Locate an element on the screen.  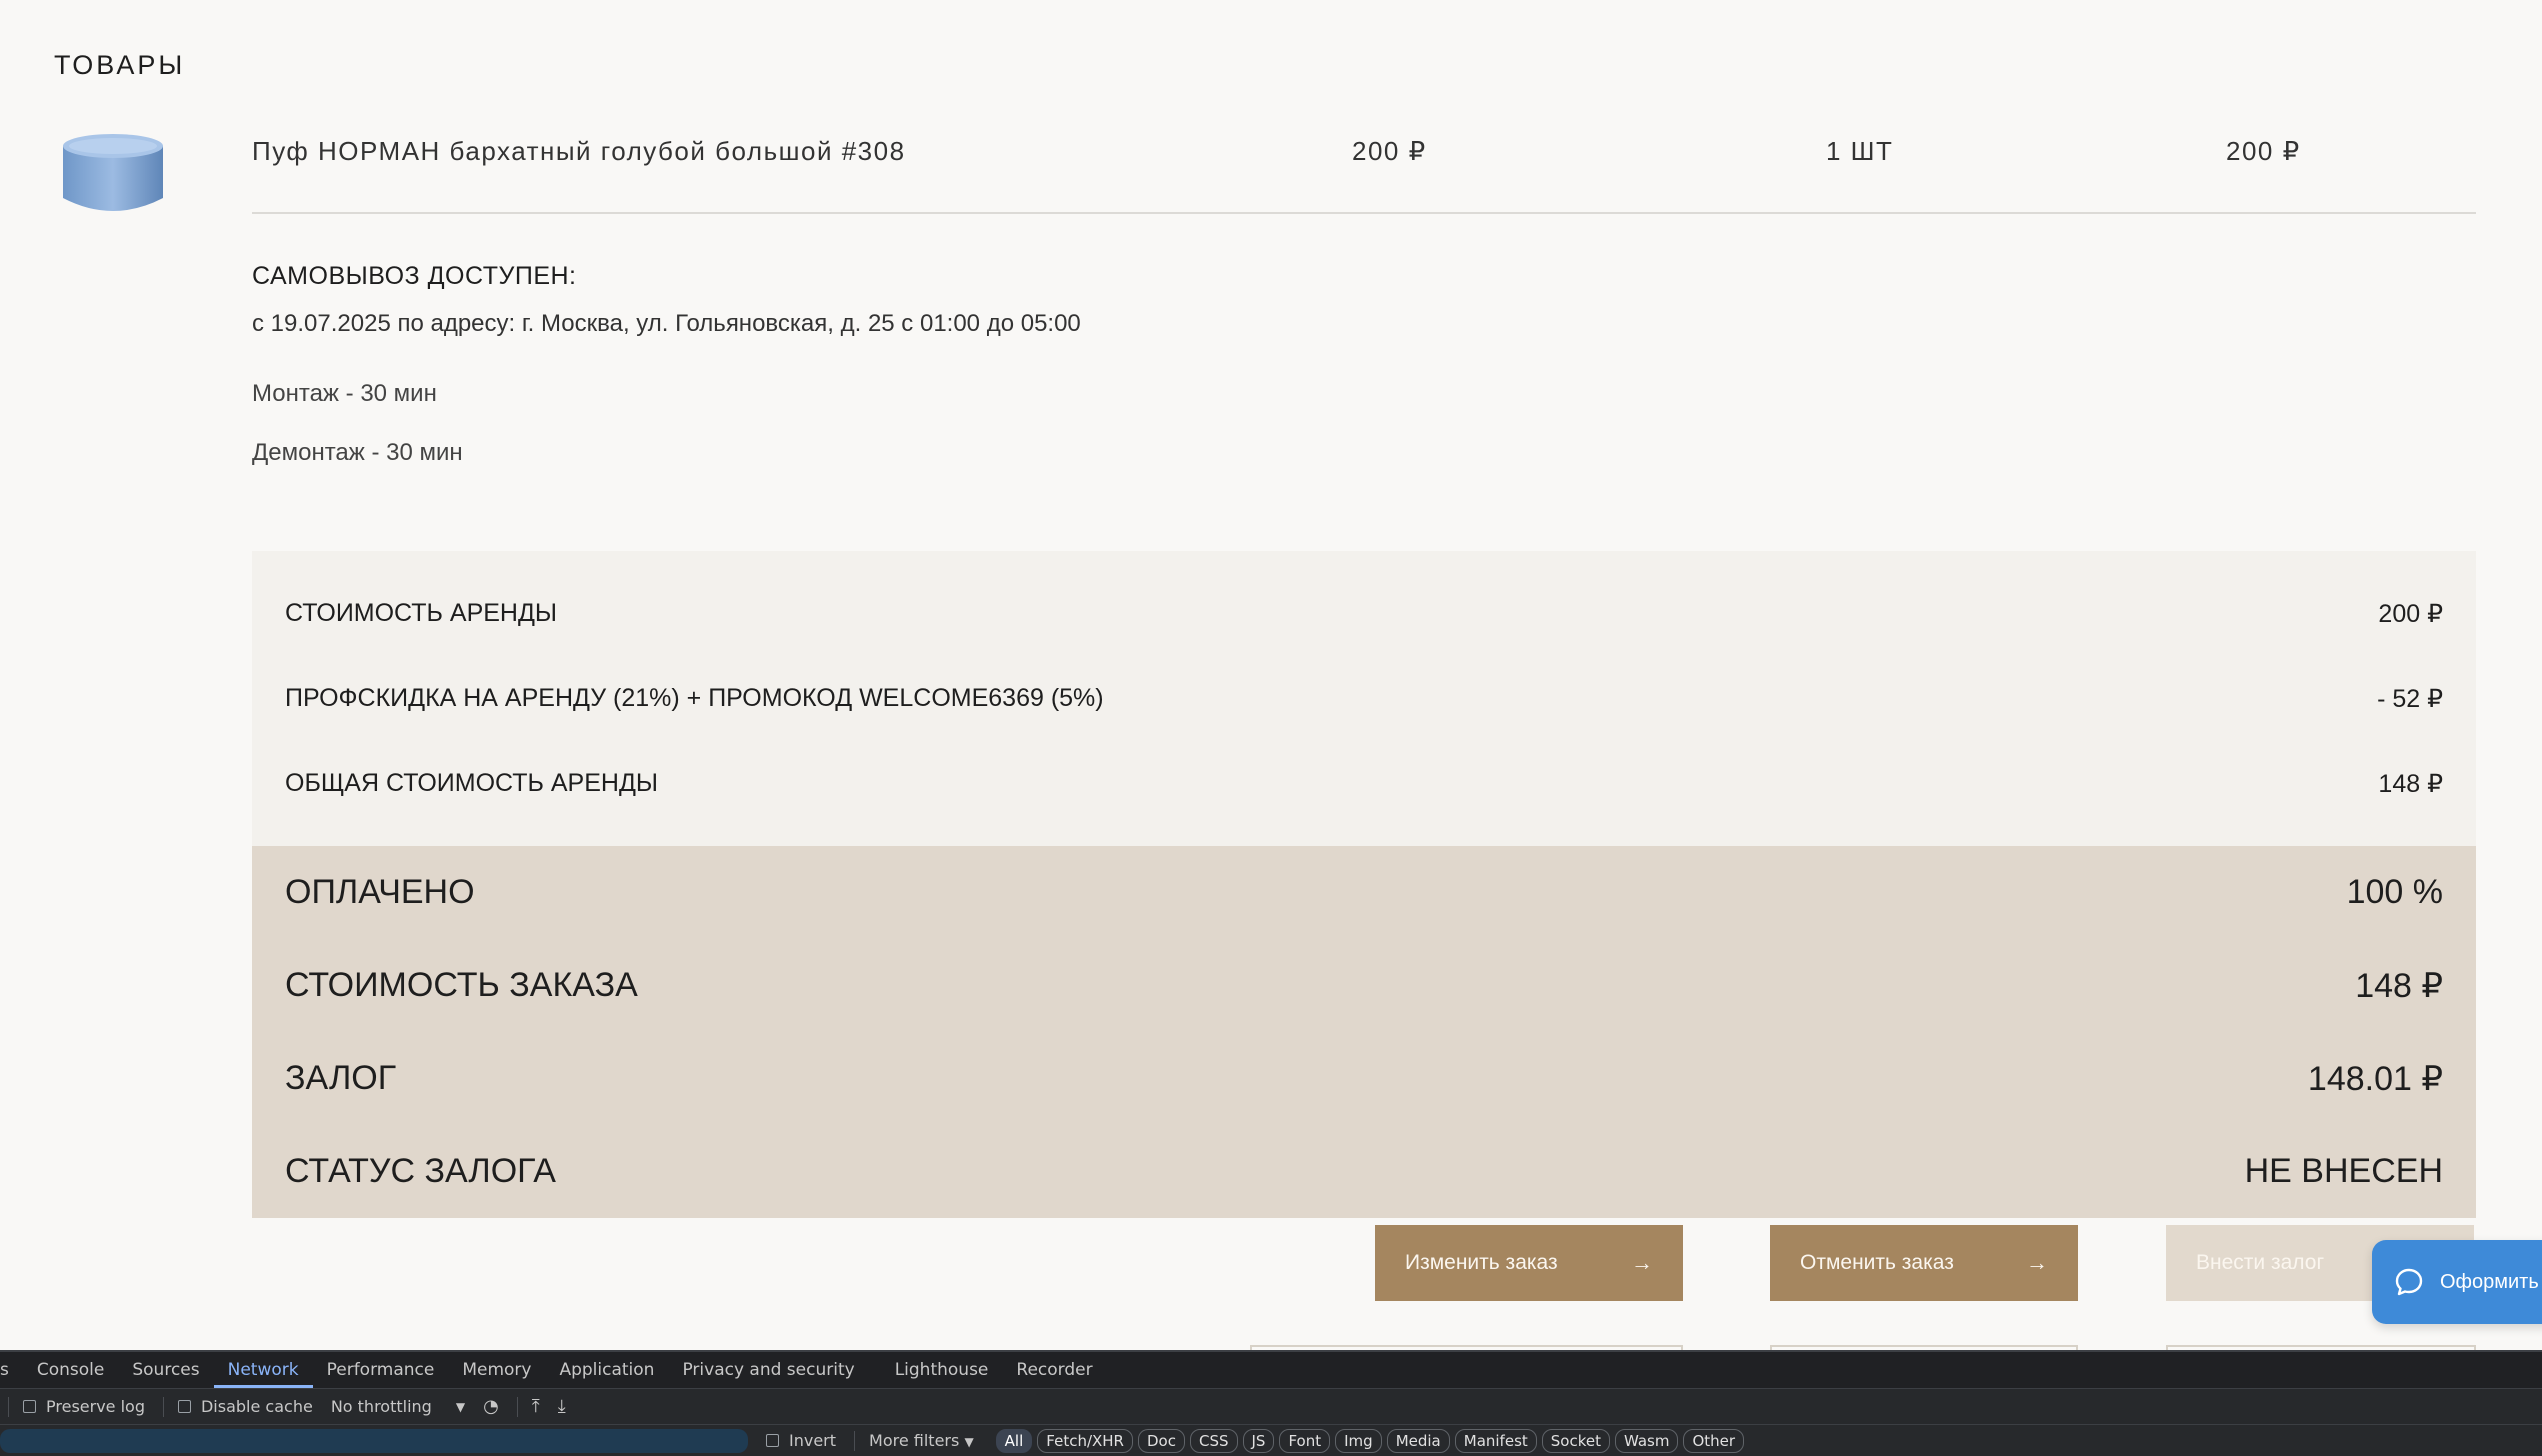
throttling-select: No throttling ▼ is located at coordinates (398, 1406).